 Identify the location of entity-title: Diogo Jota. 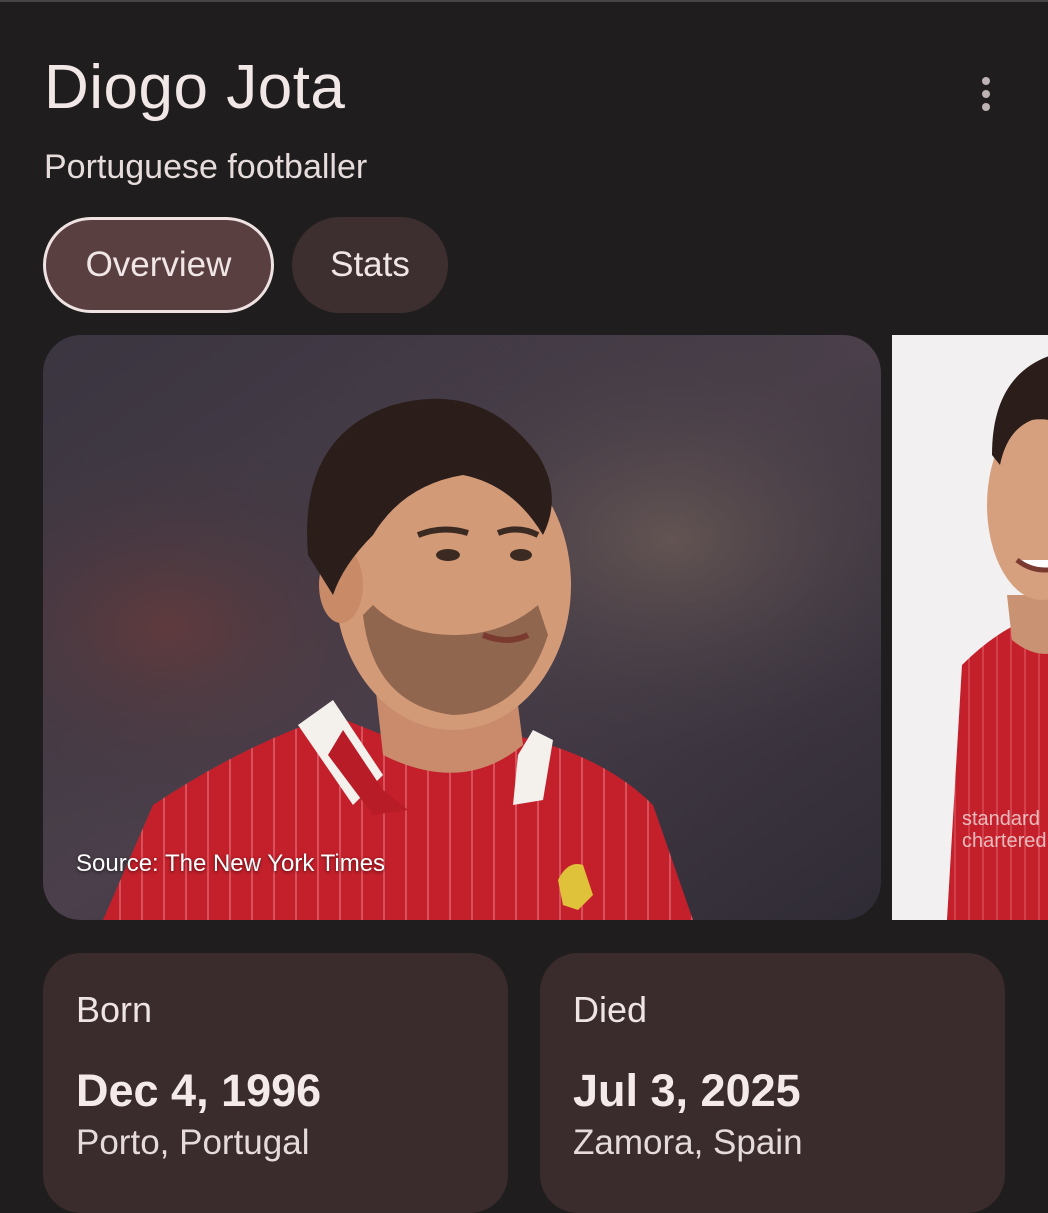
(195, 87).